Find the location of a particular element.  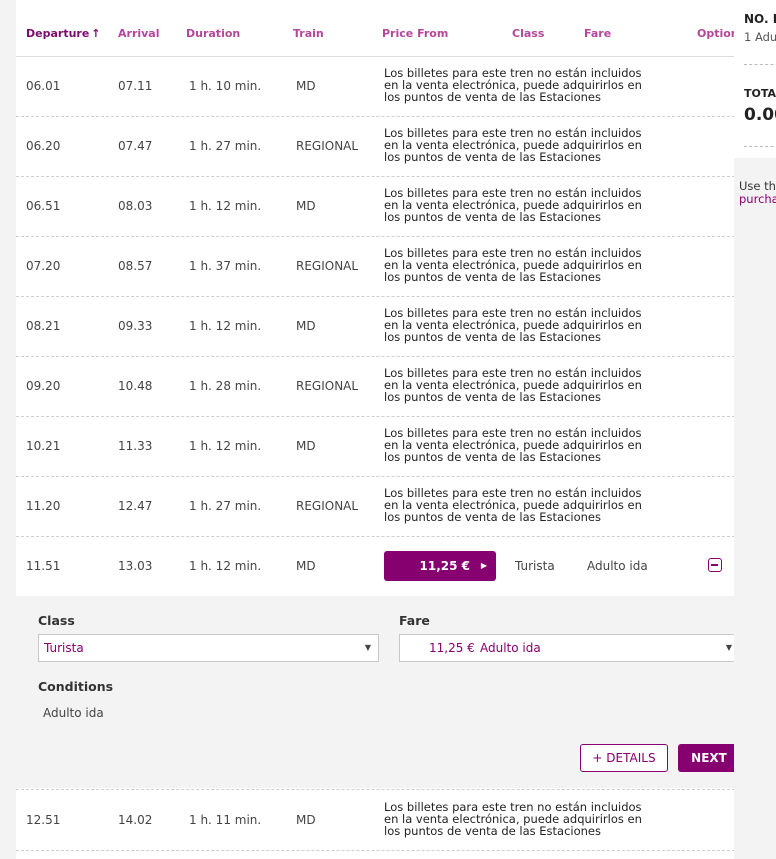

departure-time: 11.51 is located at coordinates (43, 566).